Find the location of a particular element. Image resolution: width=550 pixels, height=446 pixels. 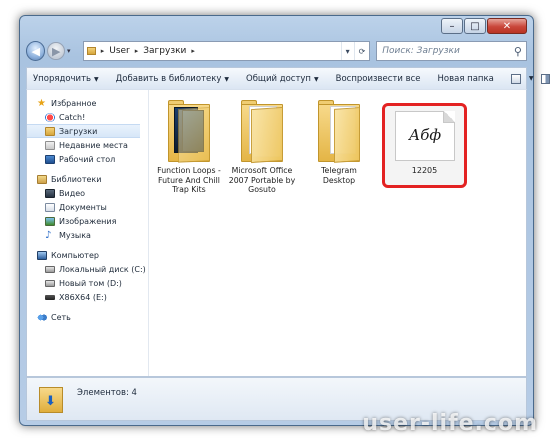

file-name: 12205 is located at coordinates (424, 170).